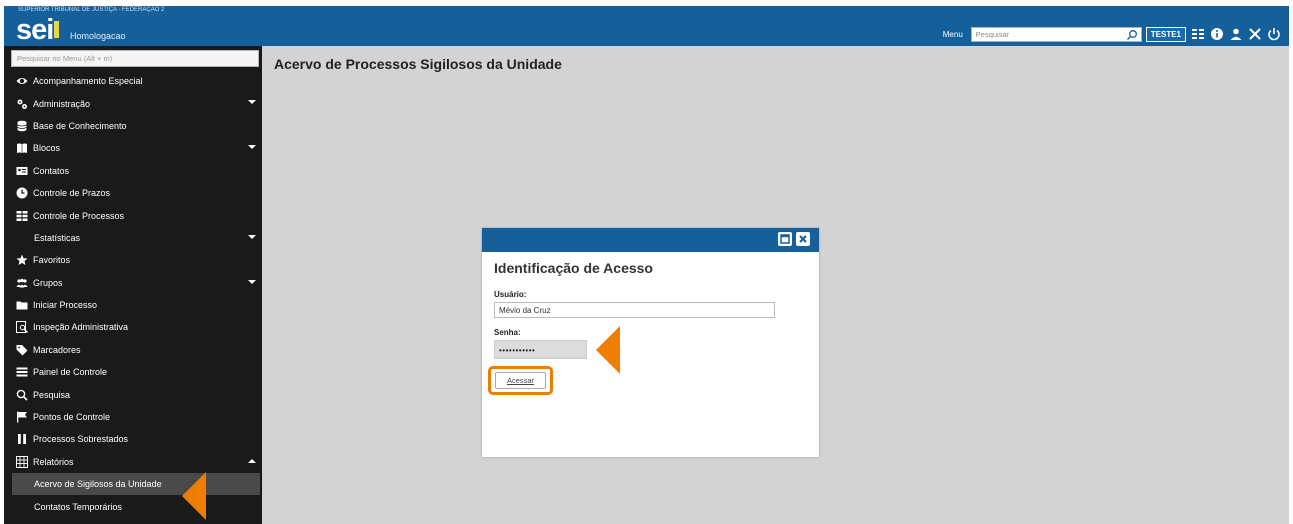 The width and height of the screenshot is (1293, 524). I want to click on sidebar-item-marcadores: Marcadores, so click(133, 350).